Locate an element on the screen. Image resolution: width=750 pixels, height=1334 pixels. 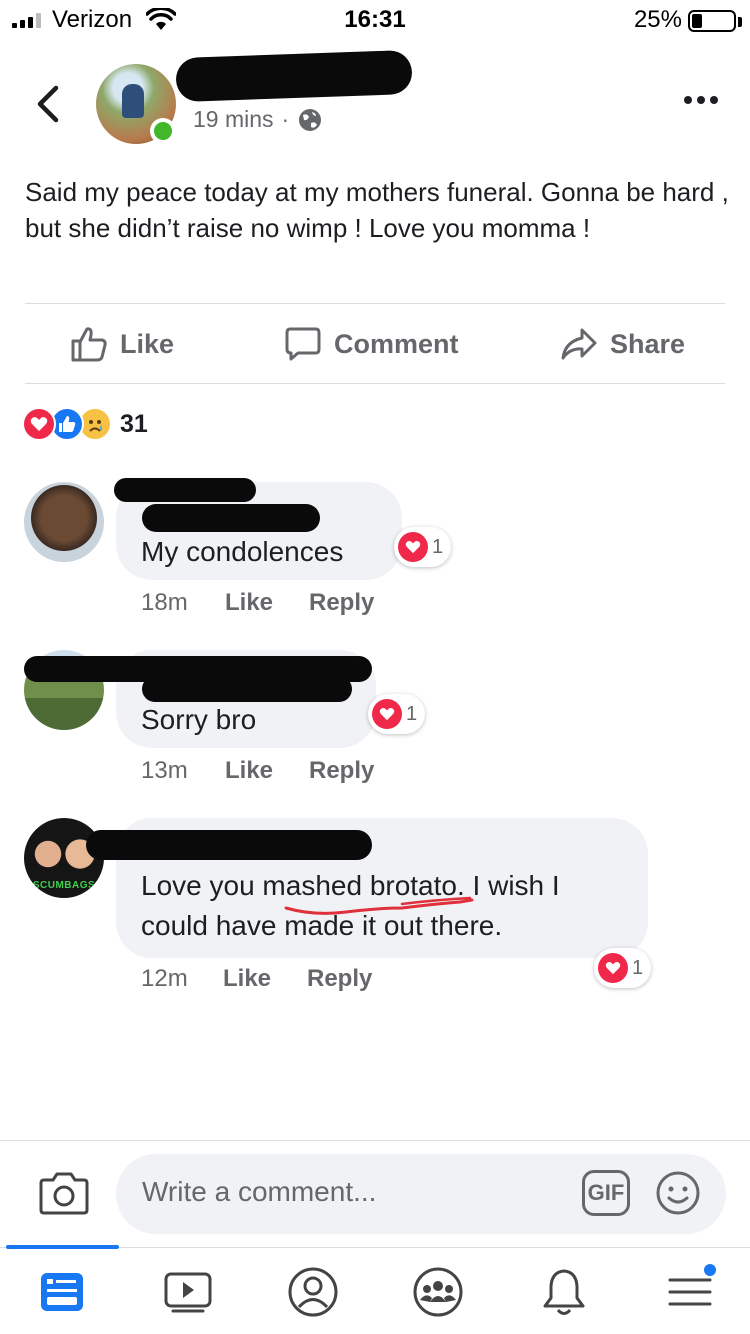
notifications-icon is located at coordinates (564, 1292).